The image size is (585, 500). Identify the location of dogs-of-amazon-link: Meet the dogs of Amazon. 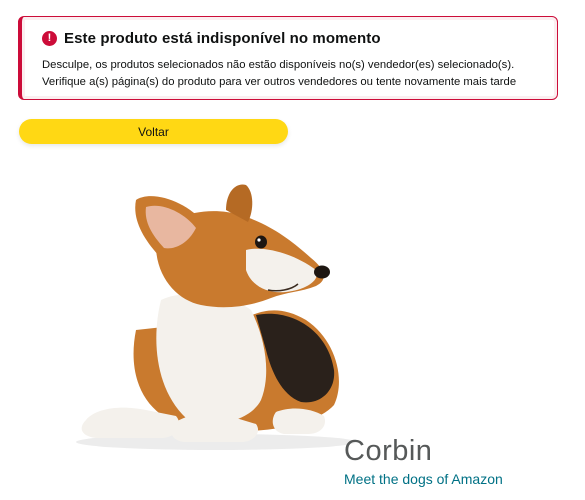
(423, 479).